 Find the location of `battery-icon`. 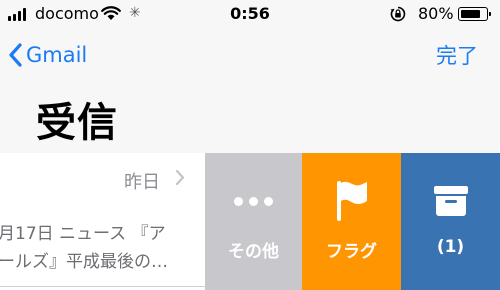

battery-icon is located at coordinates (474, 14).